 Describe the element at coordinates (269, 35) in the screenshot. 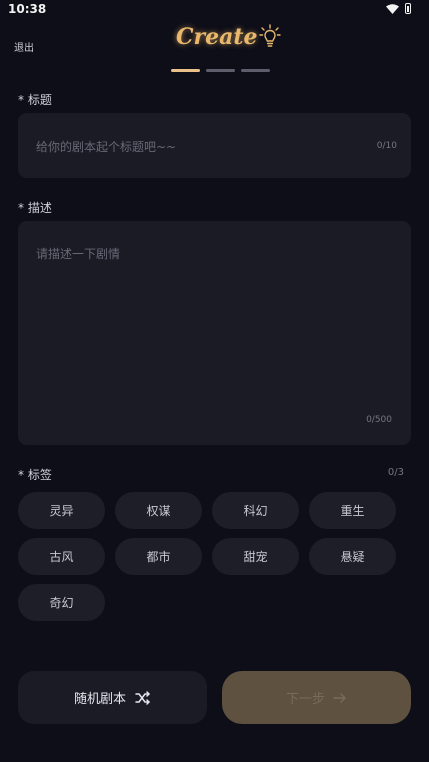

I see `lightbulb-icon` at that location.